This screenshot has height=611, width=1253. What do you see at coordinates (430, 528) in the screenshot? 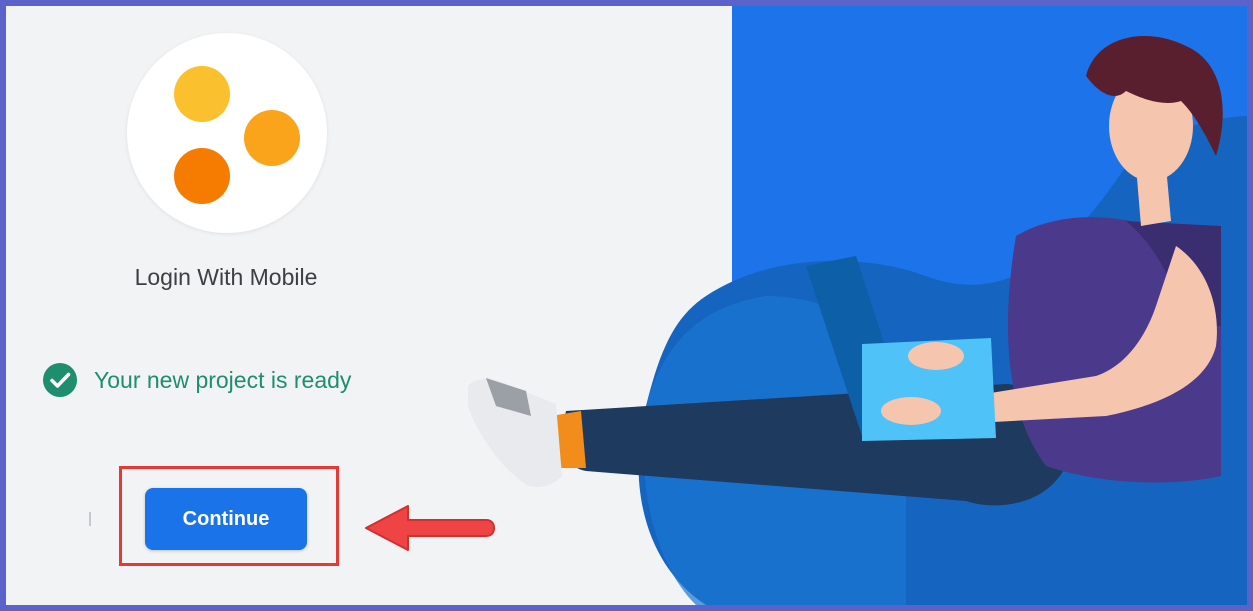
I see `red-arrow-icon` at bounding box center [430, 528].